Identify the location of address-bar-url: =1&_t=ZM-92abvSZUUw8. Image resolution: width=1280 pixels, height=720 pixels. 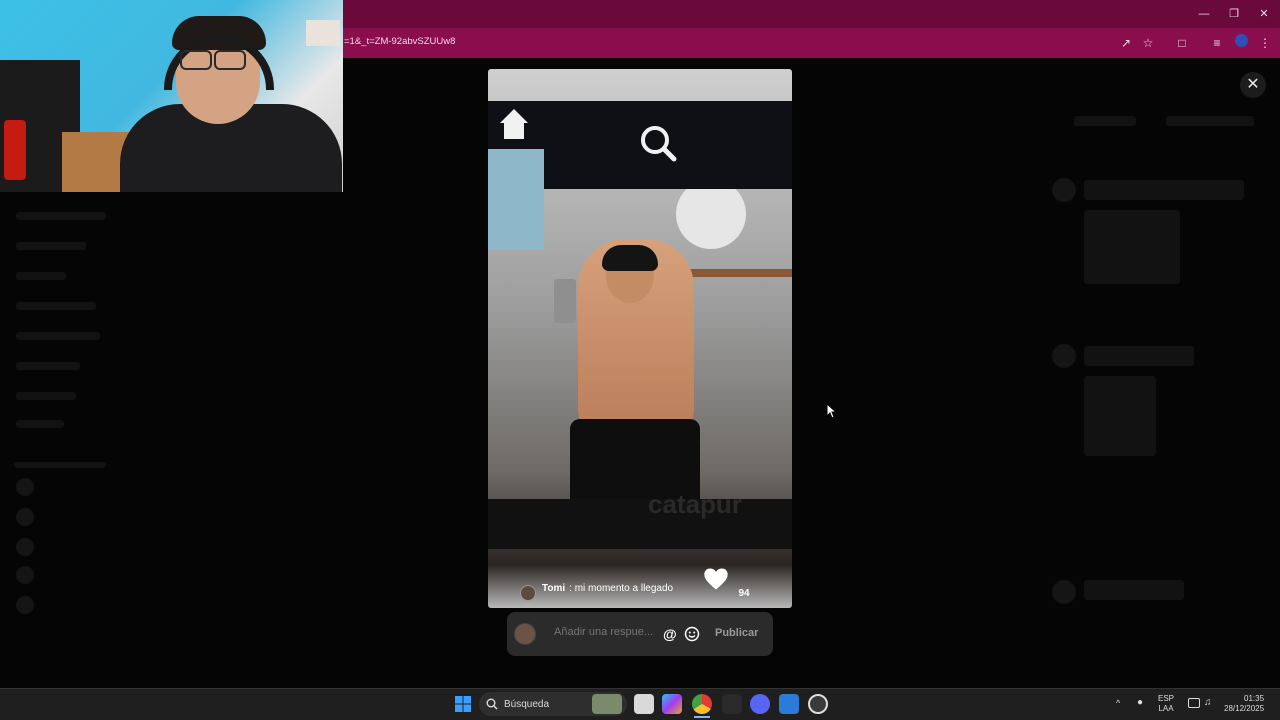
(399, 41).